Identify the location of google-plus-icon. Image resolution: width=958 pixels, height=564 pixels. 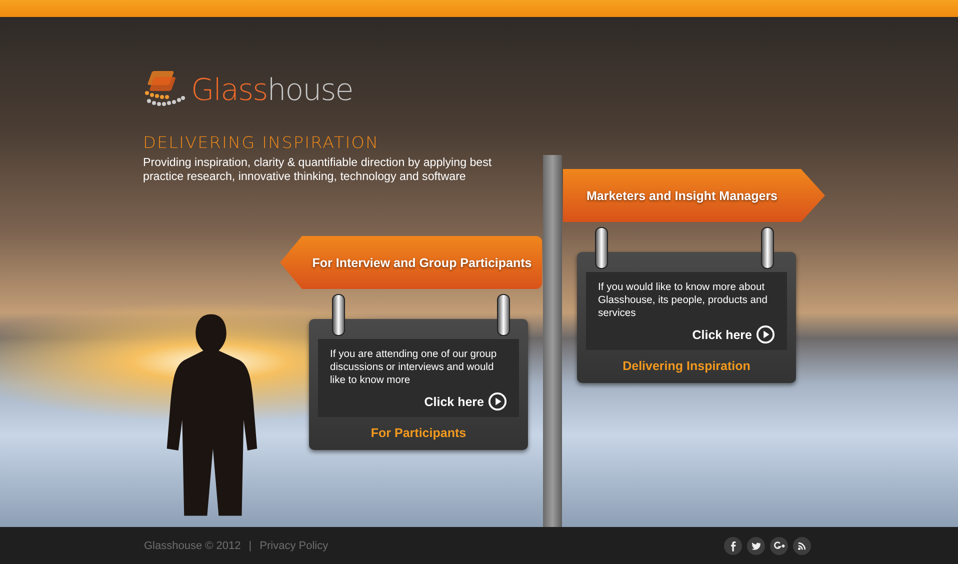
(779, 545).